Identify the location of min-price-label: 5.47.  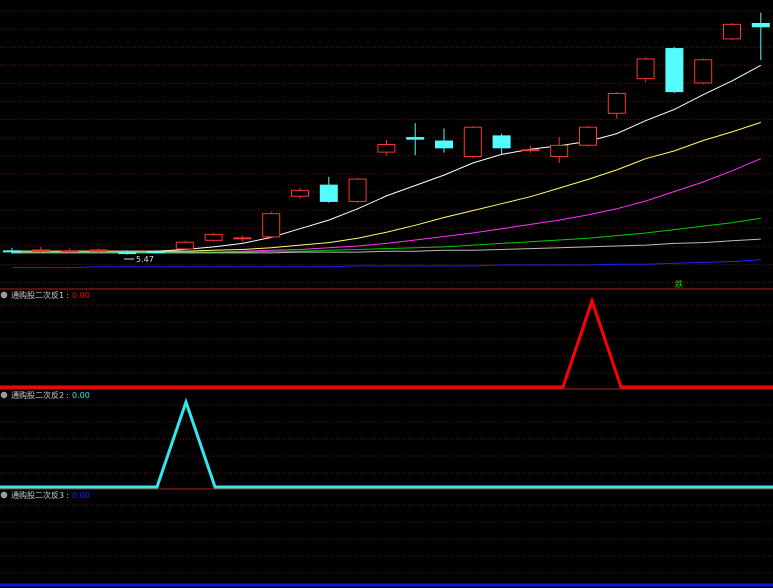
(145, 259).